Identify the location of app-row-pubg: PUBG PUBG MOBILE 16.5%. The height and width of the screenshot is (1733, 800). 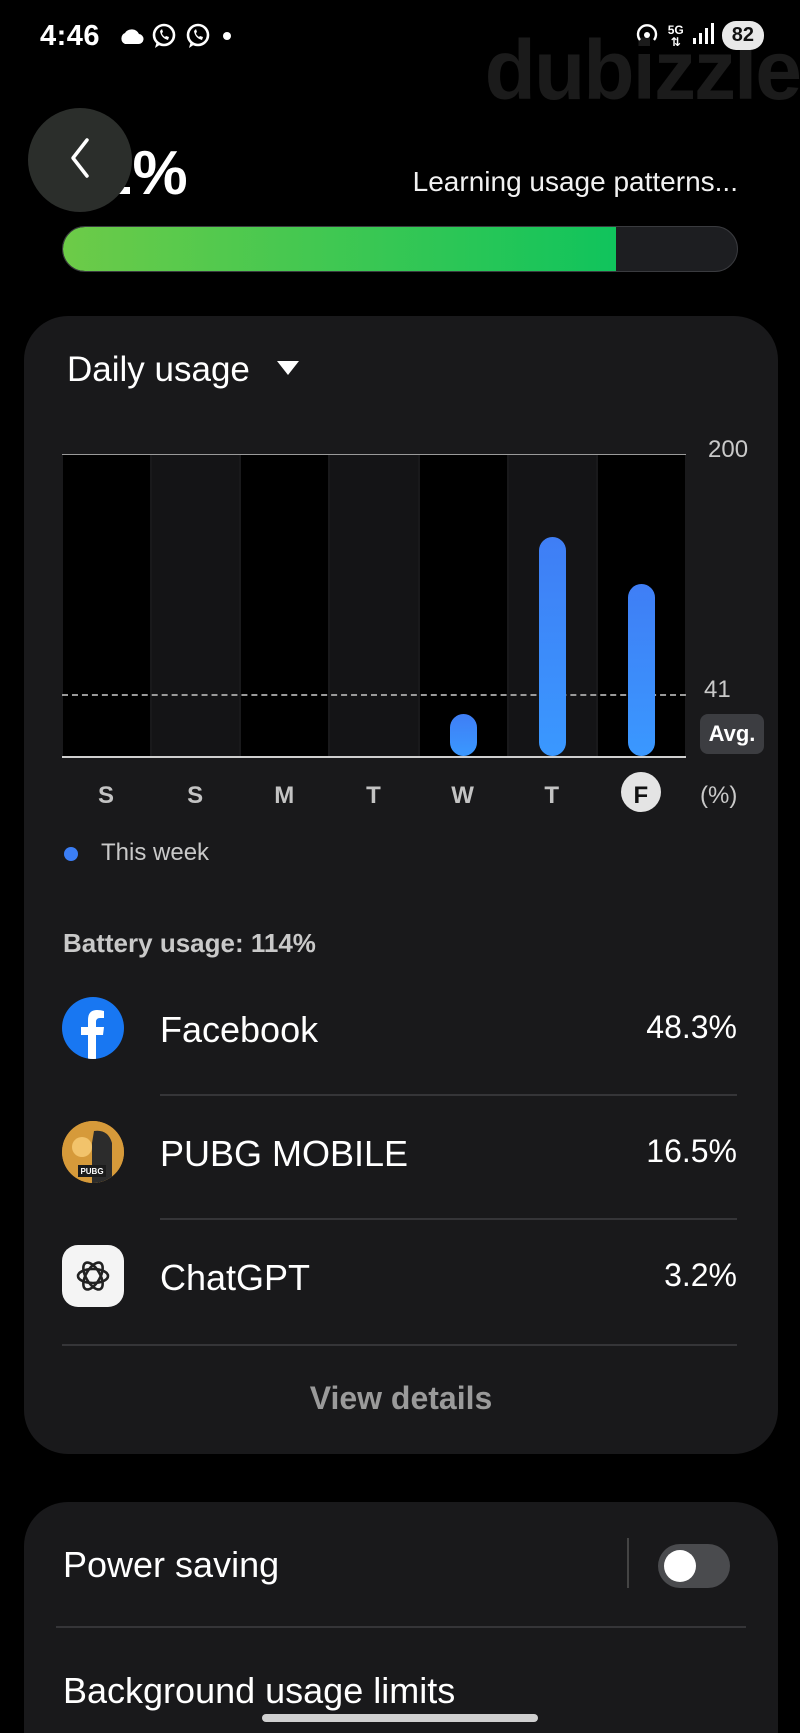
(401, 1155).